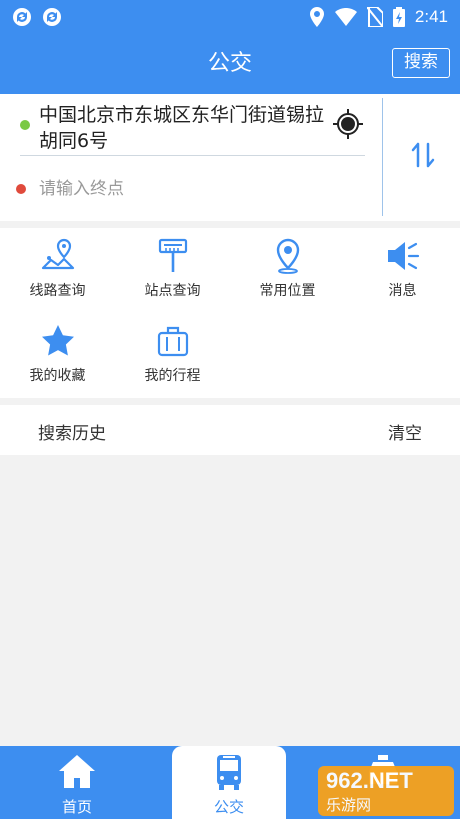  Describe the element at coordinates (345, 17) in the screenshot. I see `wifi-icon` at that location.